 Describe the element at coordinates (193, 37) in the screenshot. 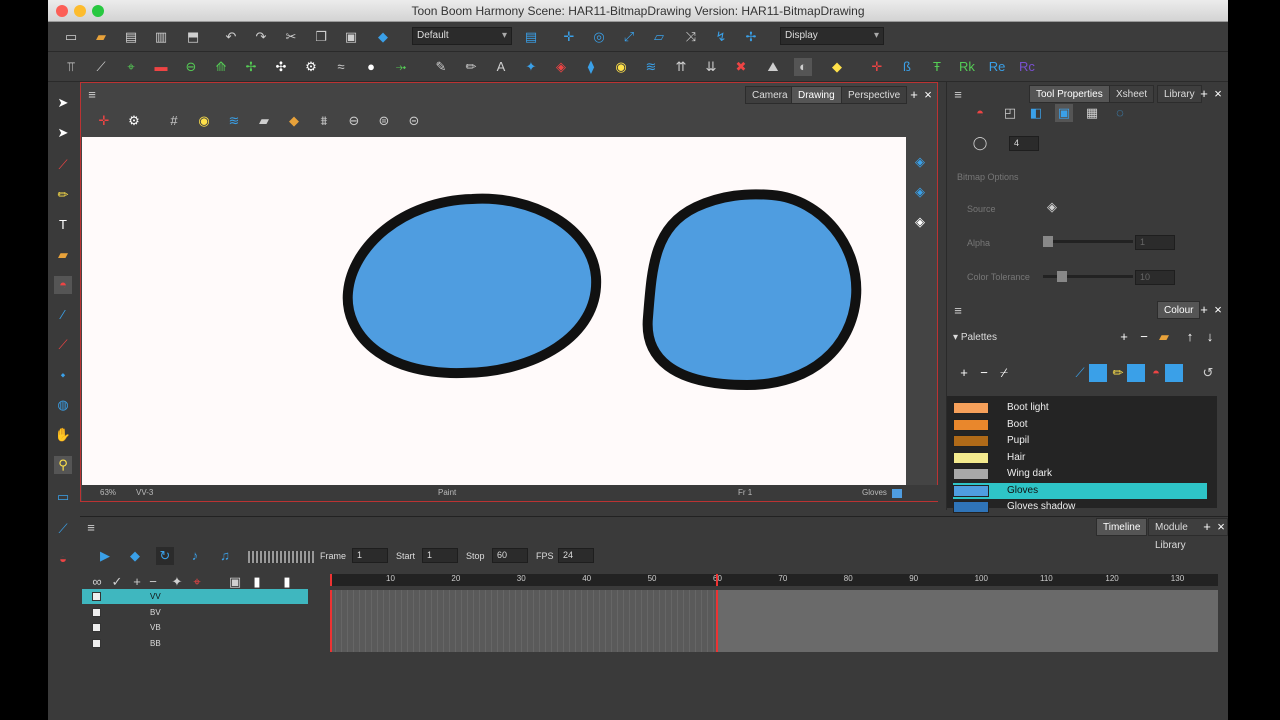

I see `import-icon: ⬒` at that location.